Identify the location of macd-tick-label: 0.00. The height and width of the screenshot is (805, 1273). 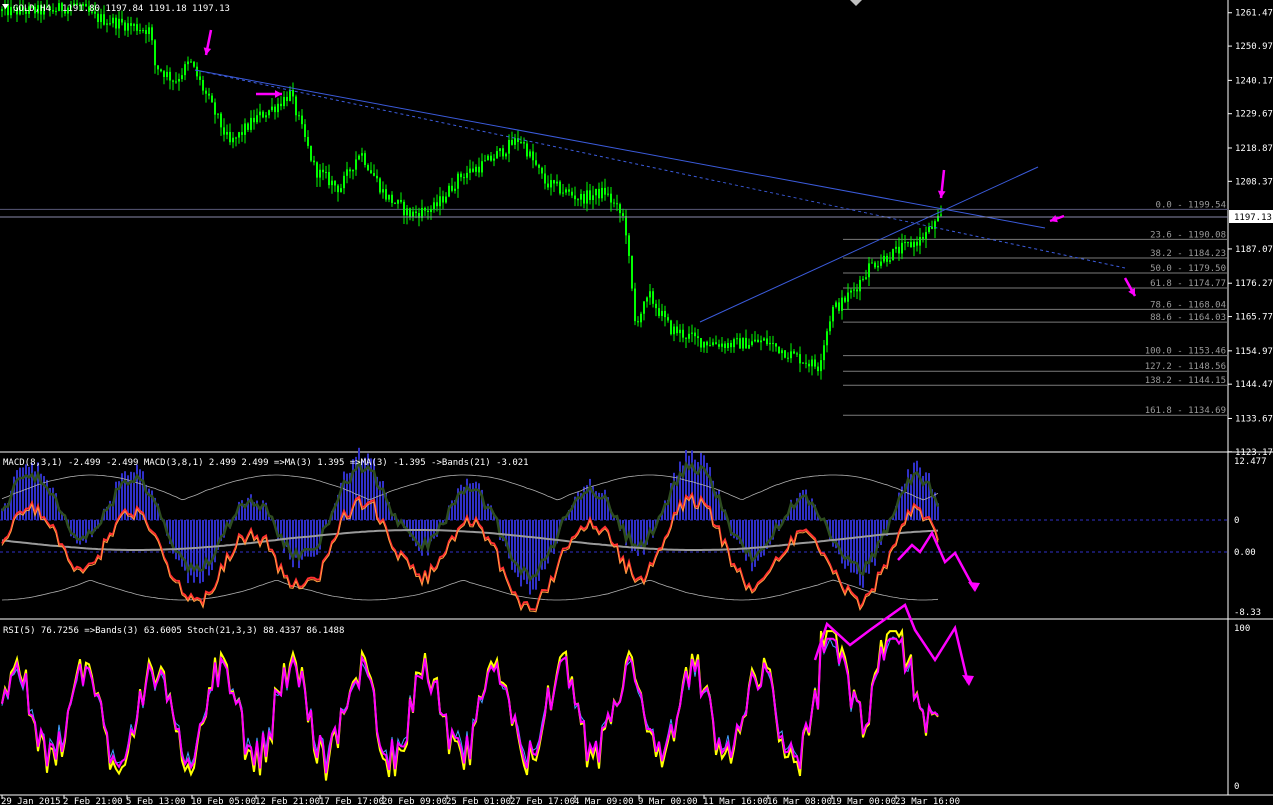
(1245, 553).